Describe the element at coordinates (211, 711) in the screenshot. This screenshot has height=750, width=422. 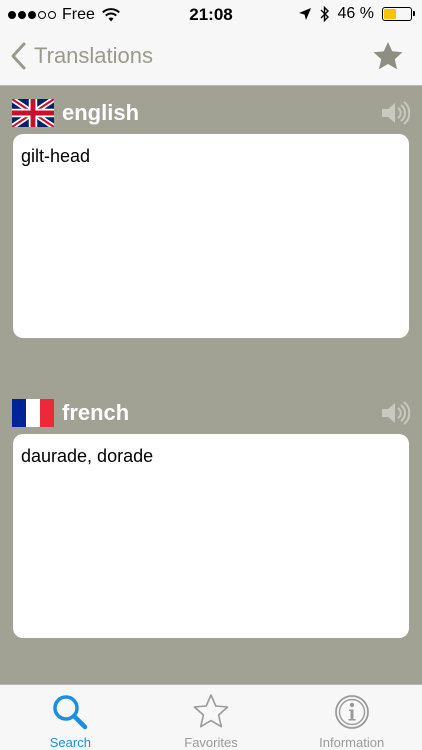
I see `star-icon` at that location.